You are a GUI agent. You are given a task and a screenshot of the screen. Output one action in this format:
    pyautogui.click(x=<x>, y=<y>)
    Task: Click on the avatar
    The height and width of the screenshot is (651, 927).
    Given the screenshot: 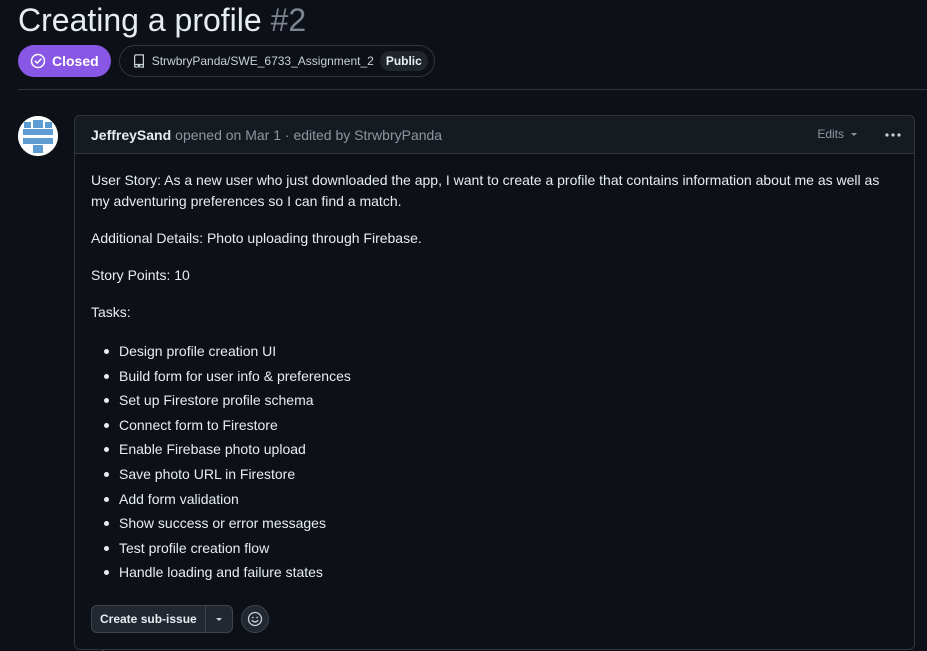 What is the action you would take?
    pyautogui.click(x=38, y=136)
    